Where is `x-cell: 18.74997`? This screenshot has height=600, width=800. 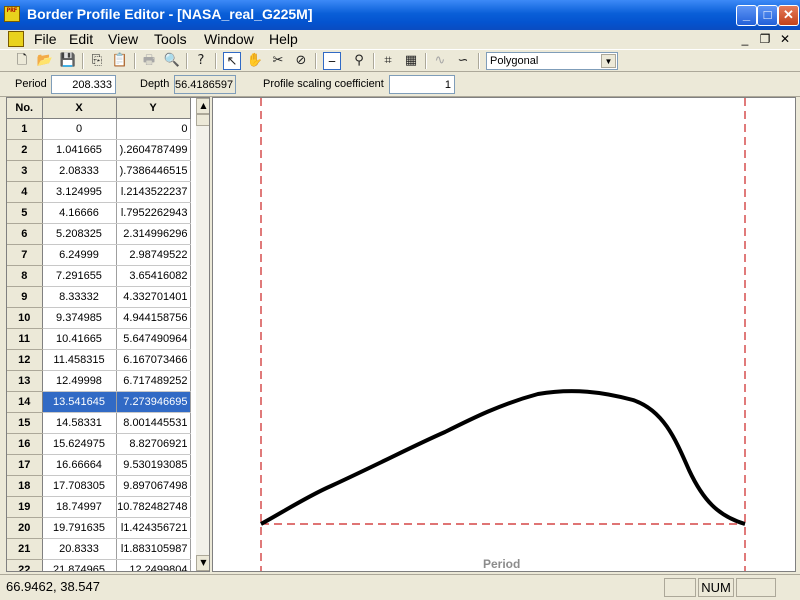
x-cell: 18.74997 is located at coordinates (79, 507).